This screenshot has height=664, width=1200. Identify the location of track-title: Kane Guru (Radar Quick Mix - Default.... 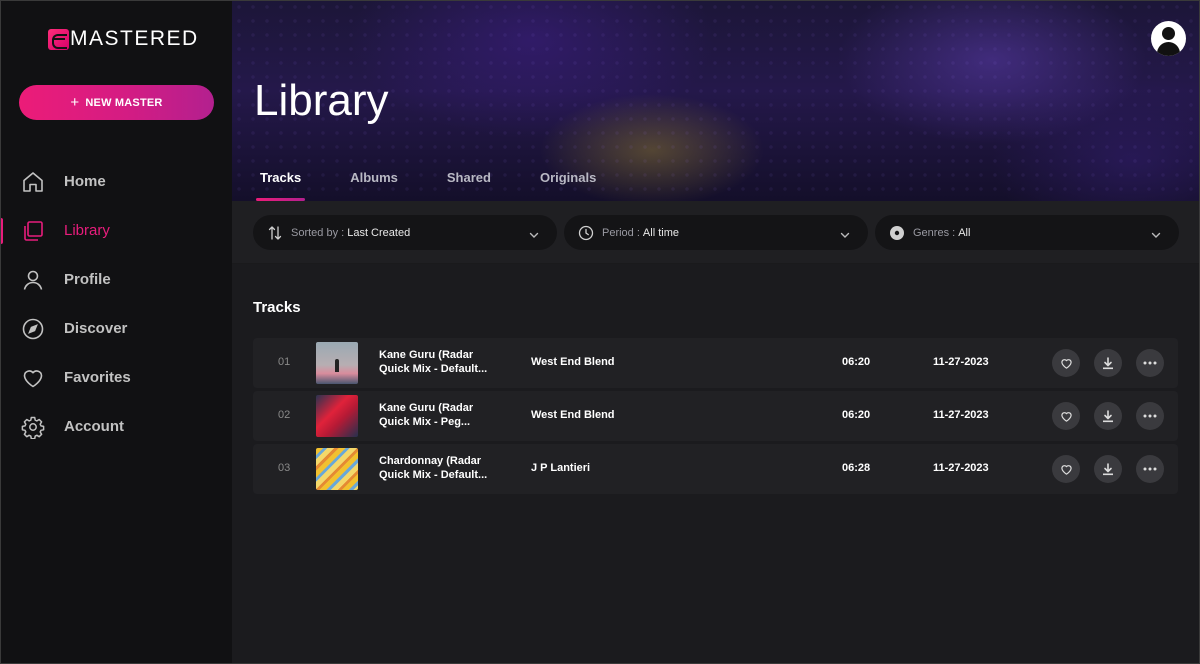
(438, 362).